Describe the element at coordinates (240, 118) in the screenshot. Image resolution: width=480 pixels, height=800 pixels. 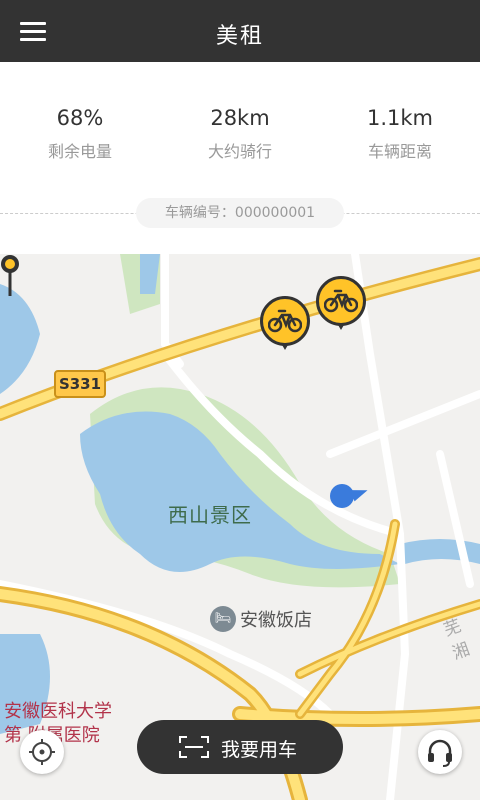
I see `range-value: 28km` at that location.